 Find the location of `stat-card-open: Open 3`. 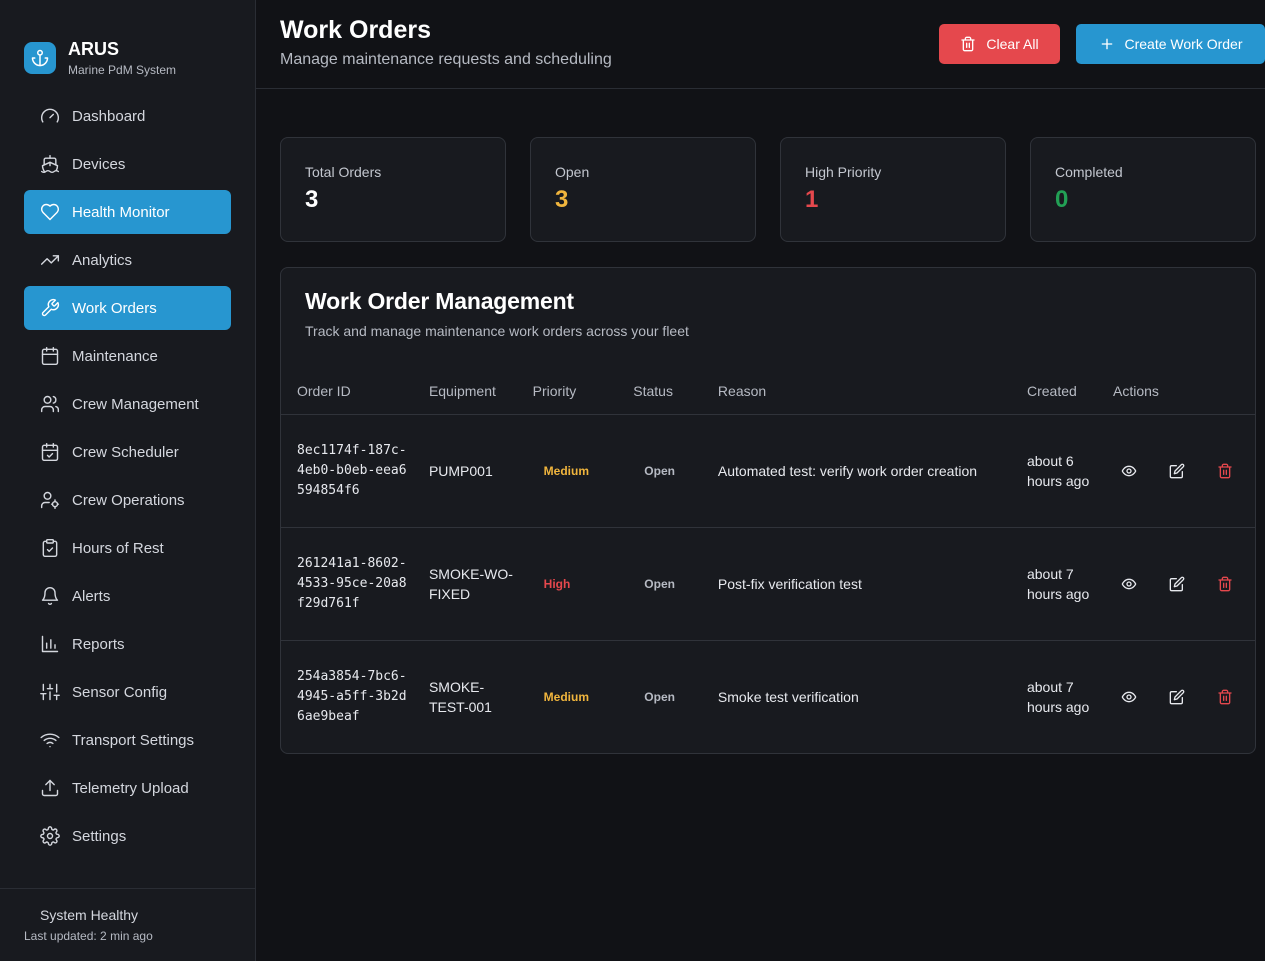

stat-card-open: Open 3 is located at coordinates (643, 189).